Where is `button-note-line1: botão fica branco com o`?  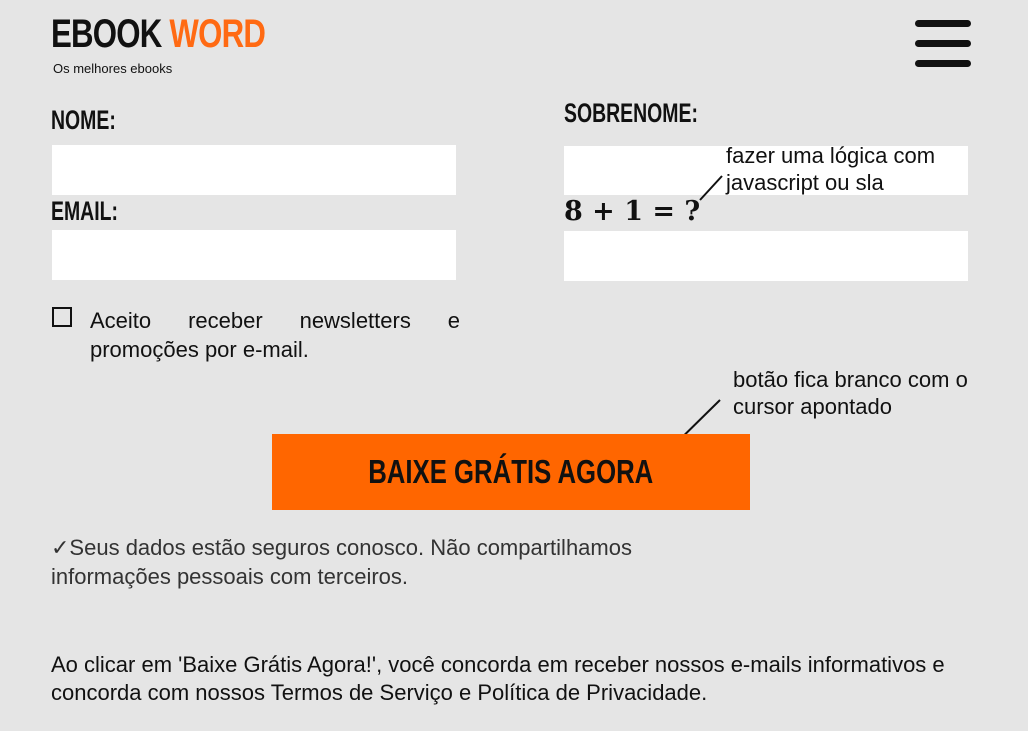
button-note-line1: botão fica branco com o is located at coordinates (850, 379).